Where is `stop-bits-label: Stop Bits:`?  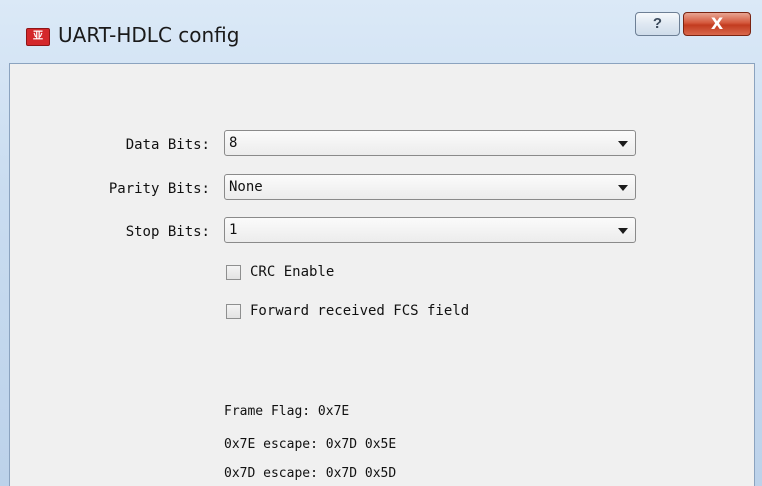 stop-bits-label: Stop Bits: is located at coordinates (167, 232).